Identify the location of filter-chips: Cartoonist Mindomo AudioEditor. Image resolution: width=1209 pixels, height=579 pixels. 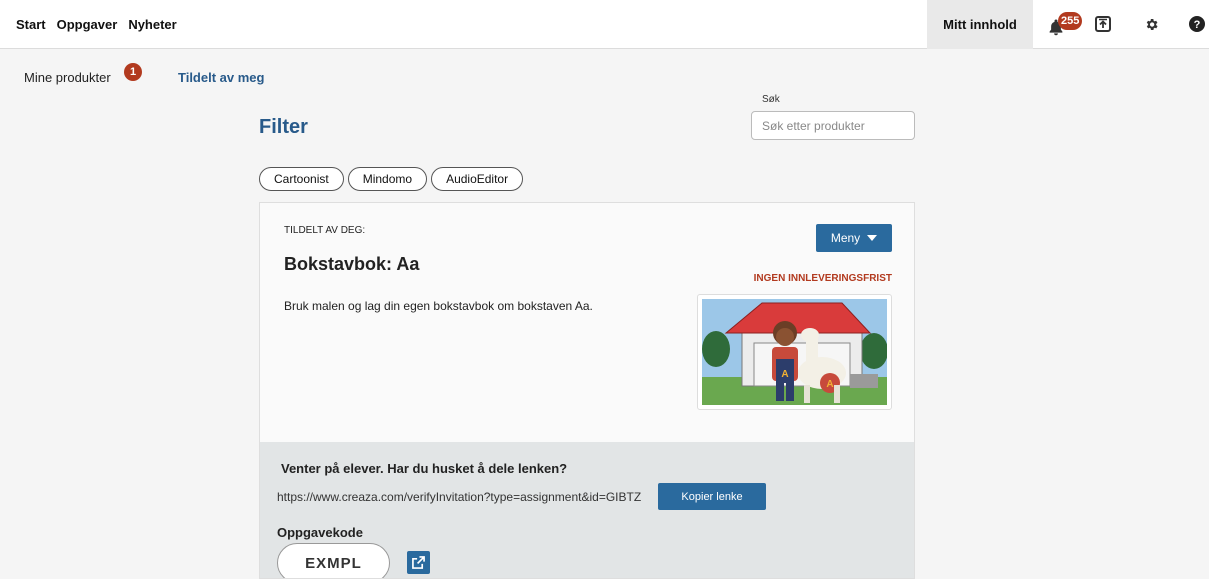
(391, 179).